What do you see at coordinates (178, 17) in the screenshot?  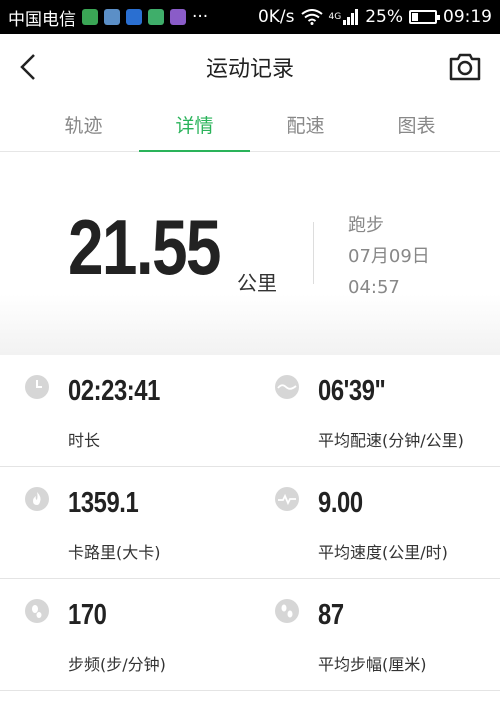 I see `gallery-app-icon` at bounding box center [178, 17].